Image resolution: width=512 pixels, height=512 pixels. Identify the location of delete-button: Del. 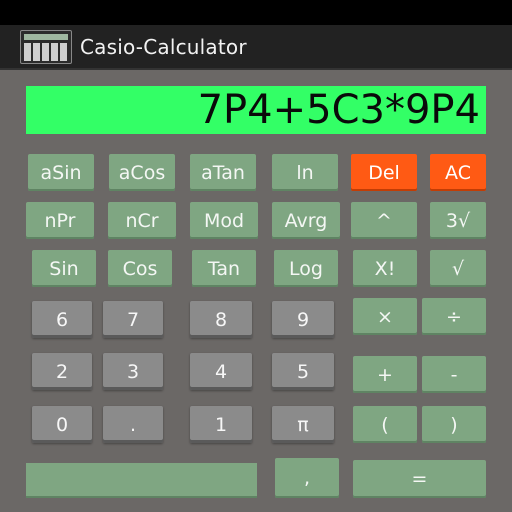
(384, 172).